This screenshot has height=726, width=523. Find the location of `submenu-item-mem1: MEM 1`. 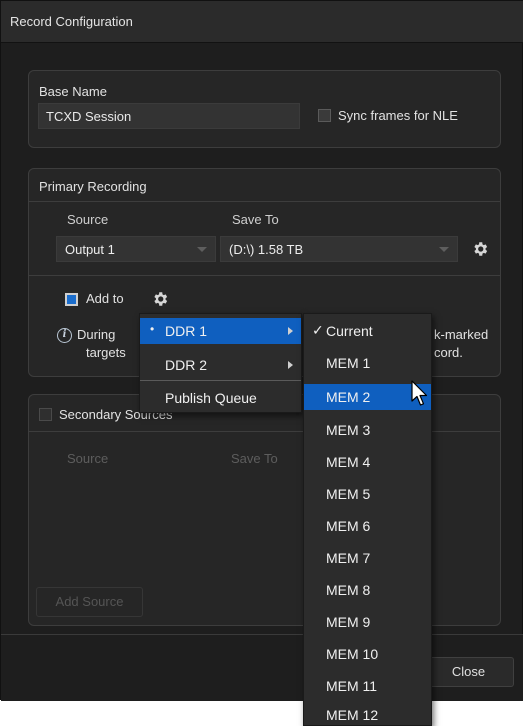

submenu-item-mem1: MEM 1 is located at coordinates (367, 363).